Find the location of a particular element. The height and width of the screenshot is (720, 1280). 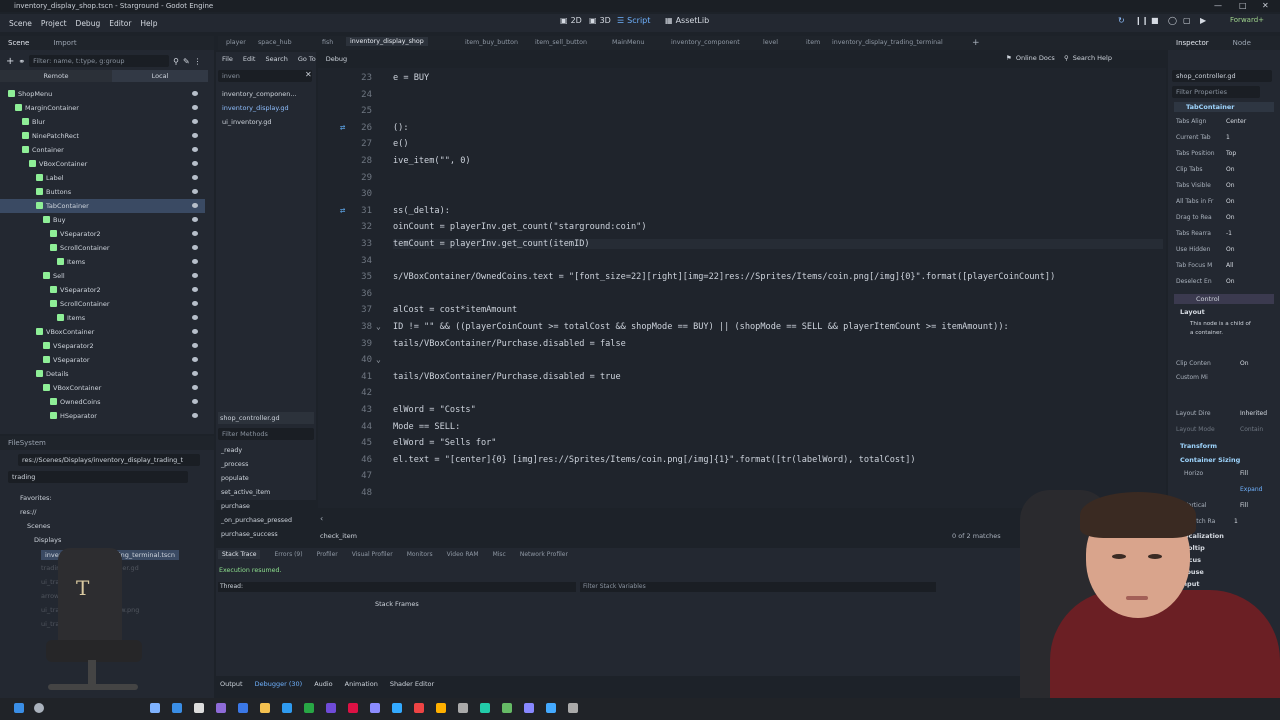

layout-section: Layout is located at coordinates (1224, 312).